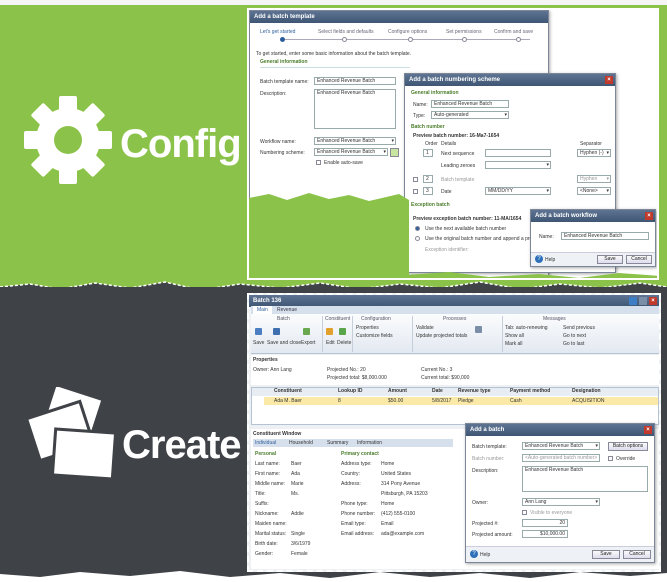 This screenshot has width=667, height=582. I want to click on grid-cell: Ada M. Baer, so click(288, 401).